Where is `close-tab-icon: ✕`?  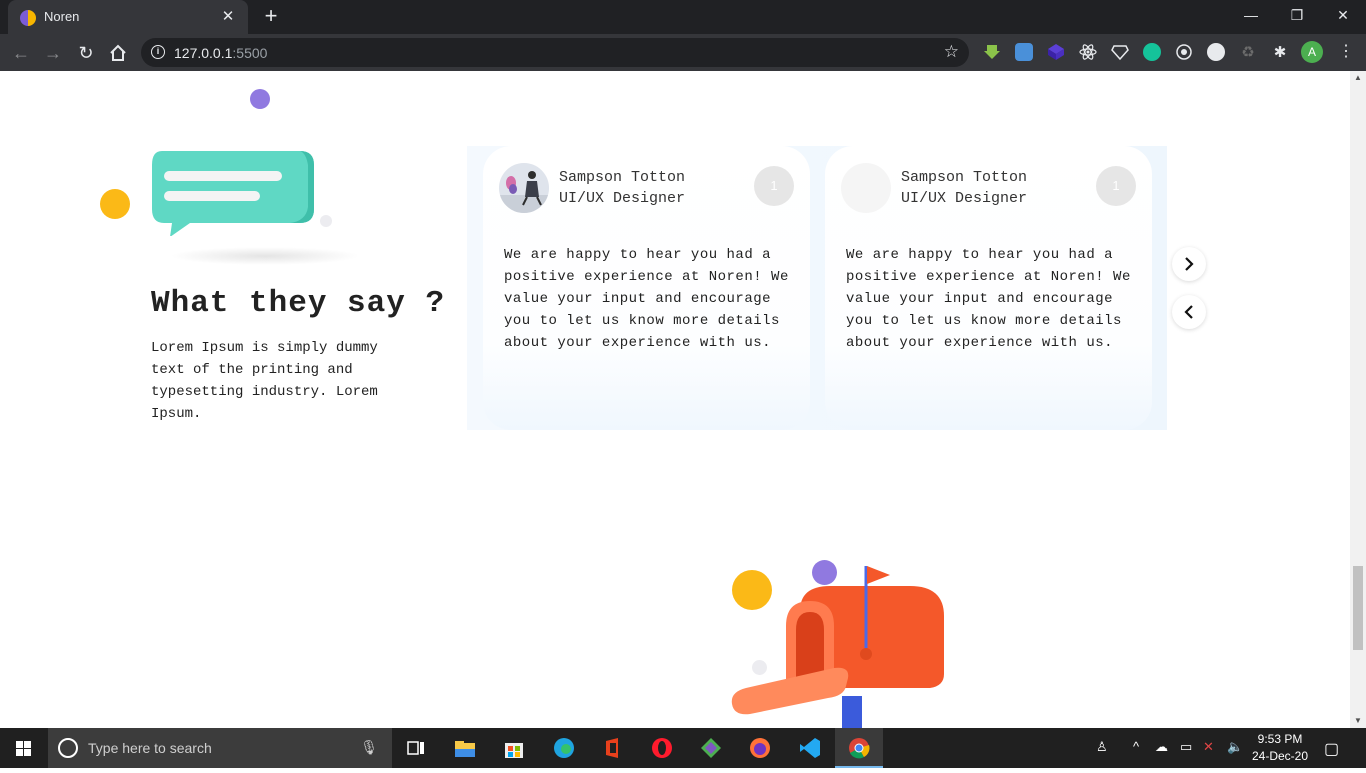
close-tab-icon: ✕ is located at coordinates (228, 17).